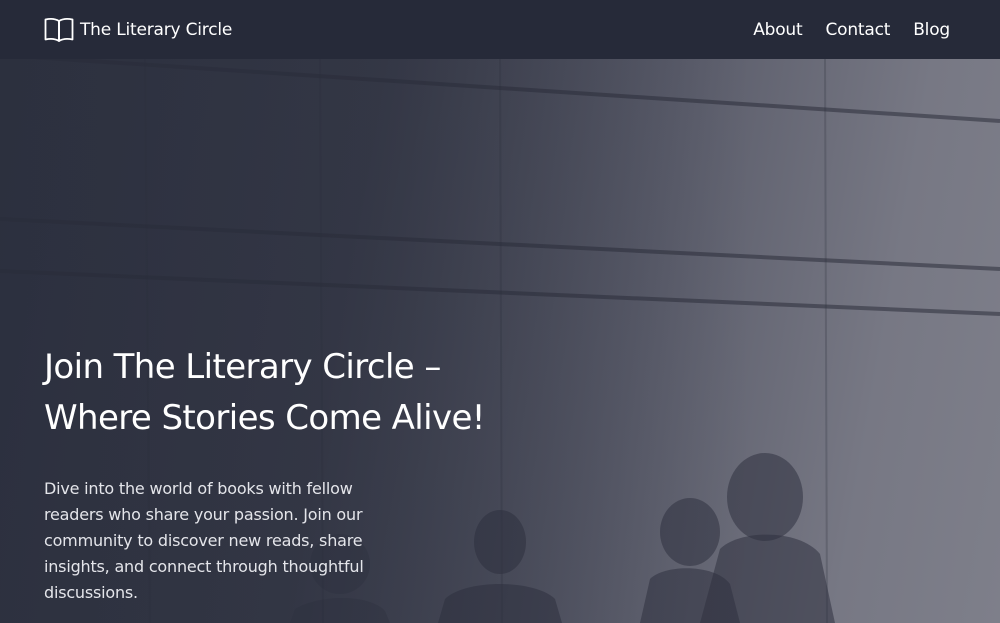 The width and height of the screenshot is (1000, 623). What do you see at coordinates (777, 30) in the screenshot?
I see `nav-link-about: About` at bounding box center [777, 30].